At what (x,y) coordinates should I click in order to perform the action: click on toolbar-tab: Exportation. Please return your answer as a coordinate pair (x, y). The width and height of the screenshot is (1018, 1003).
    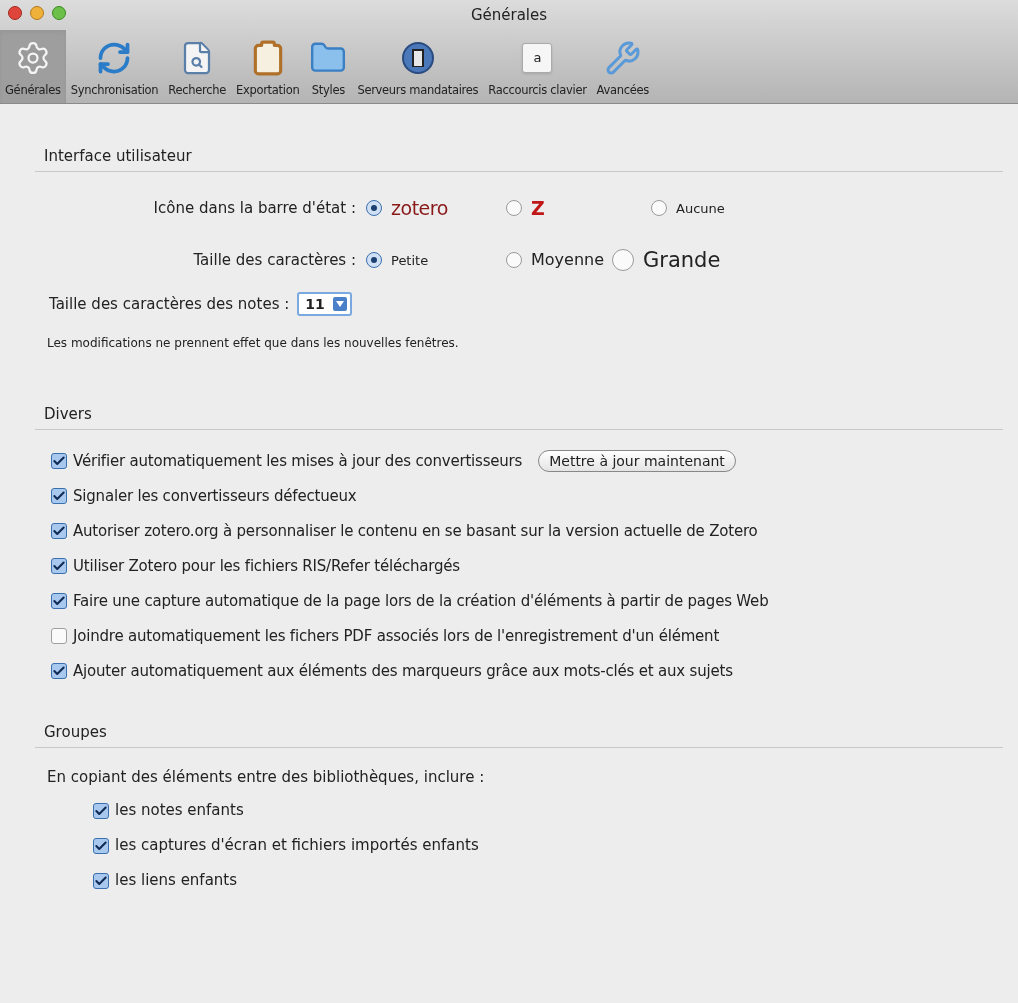
    Looking at the image, I should click on (267, 66).